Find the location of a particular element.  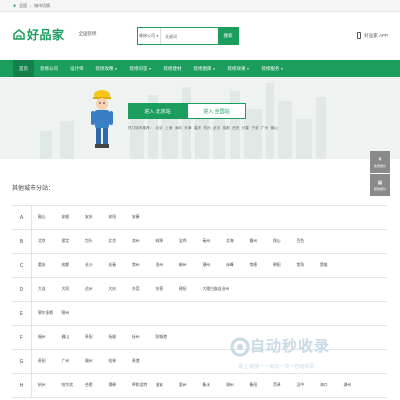

nav-item: 装修建材 is located at coordinates (172, 68).